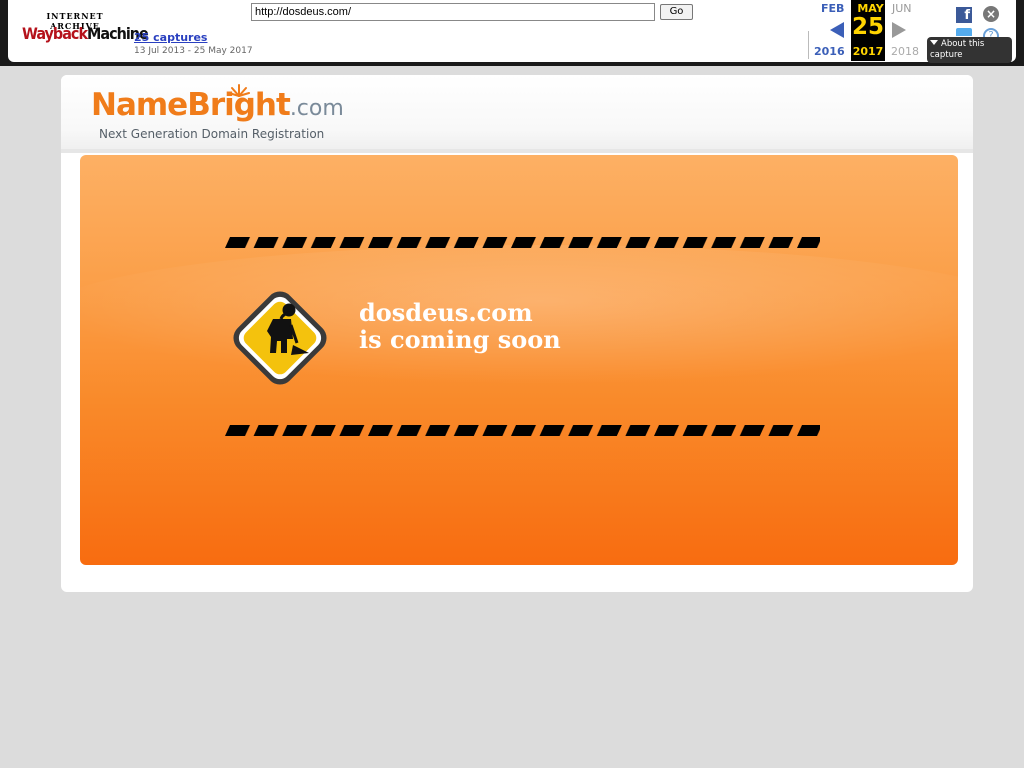 The image size is (1024, 768). Describe the element at coordinates (217, 105) in the screenshot. I see `brand-name: NameBright.com` at that location.